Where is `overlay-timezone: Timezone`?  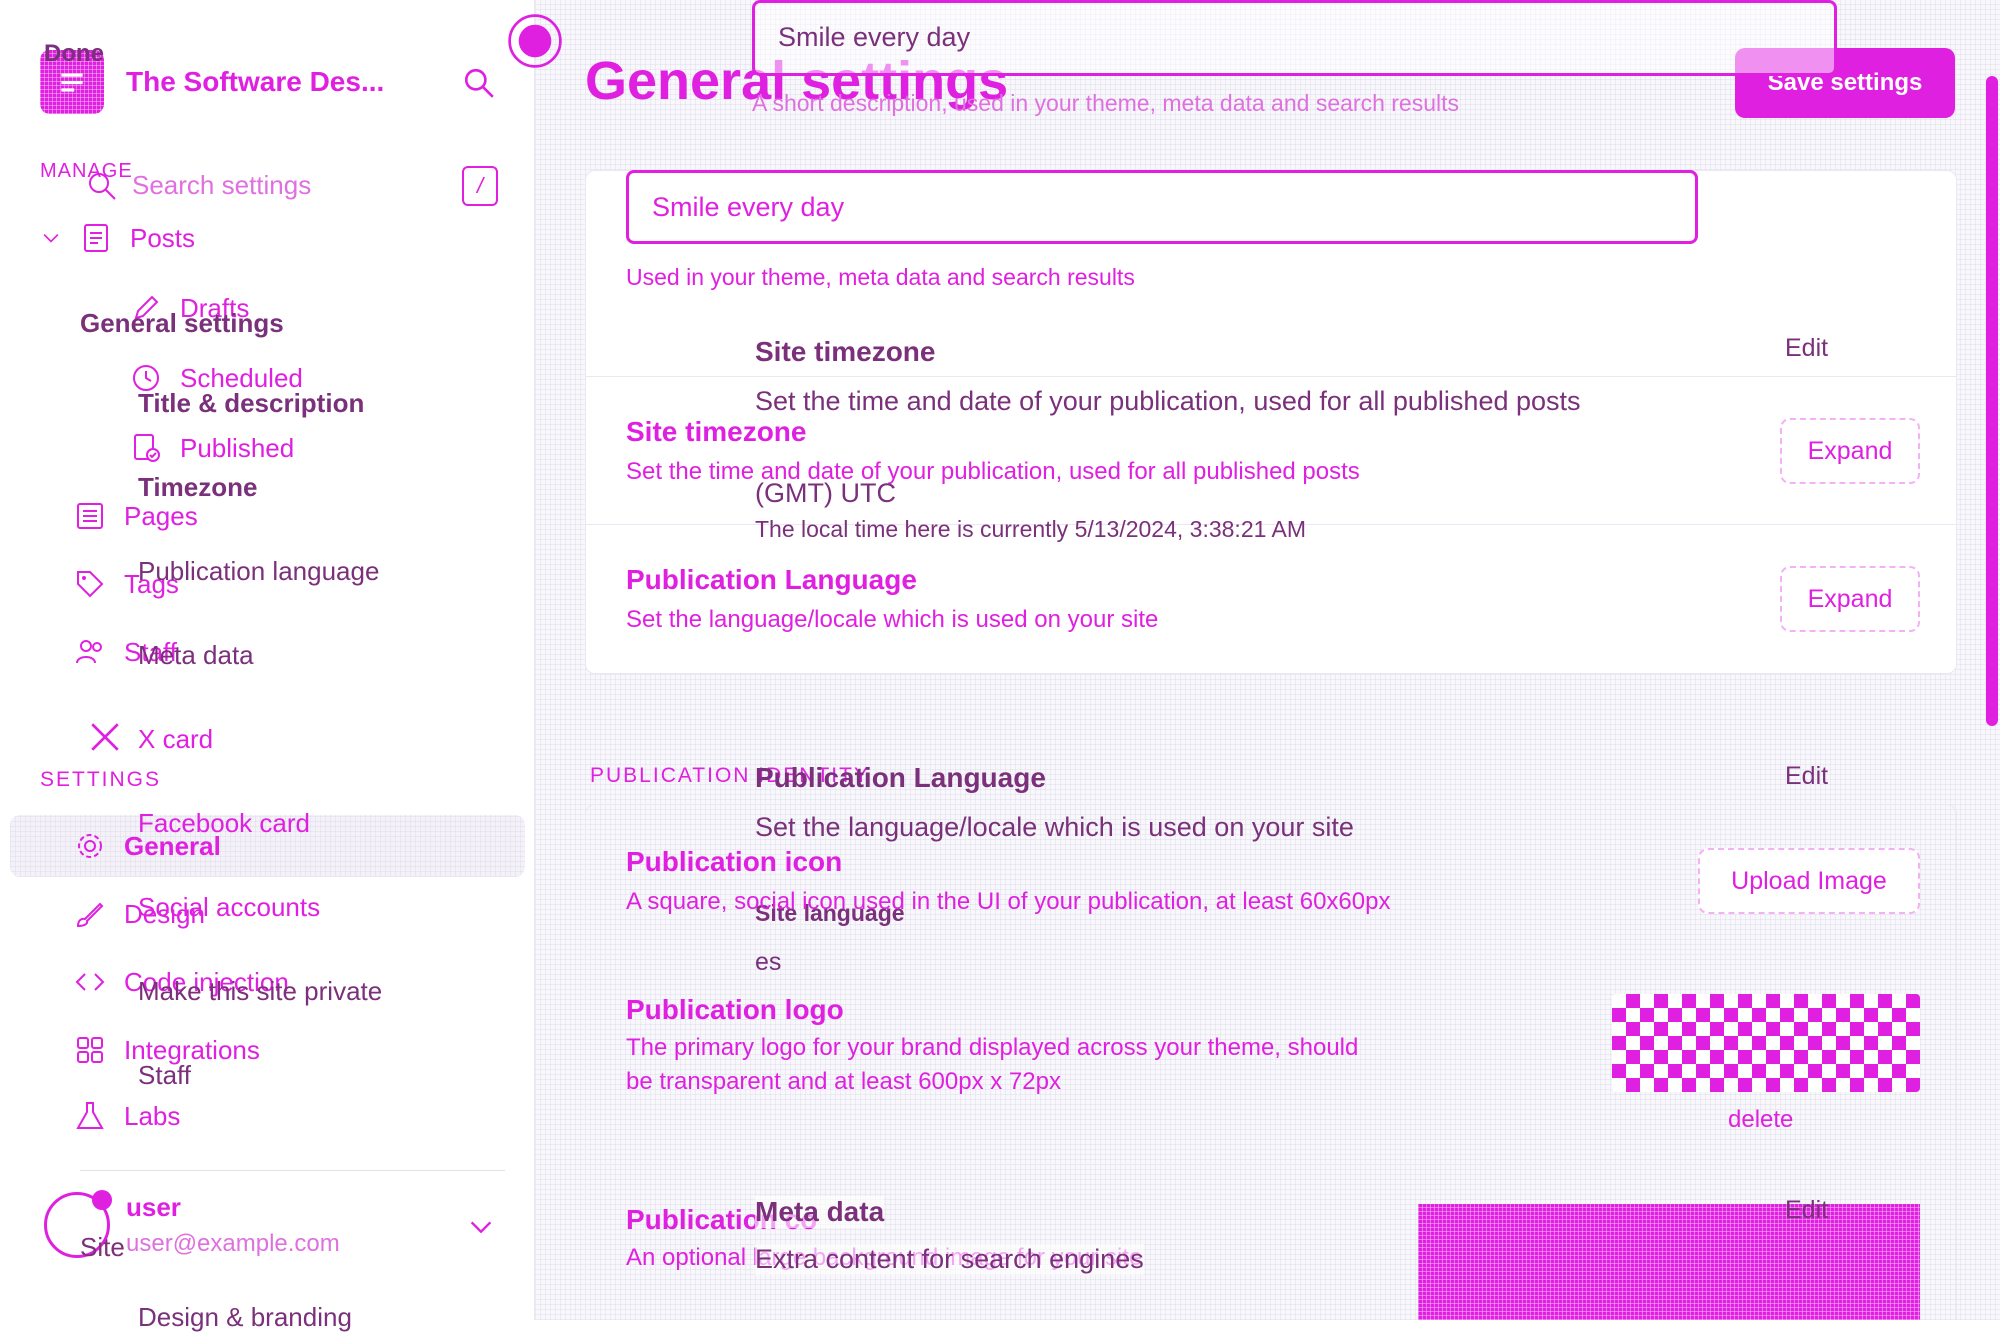
overlay-timezone: Timezone is located at coordinates (197, 487).